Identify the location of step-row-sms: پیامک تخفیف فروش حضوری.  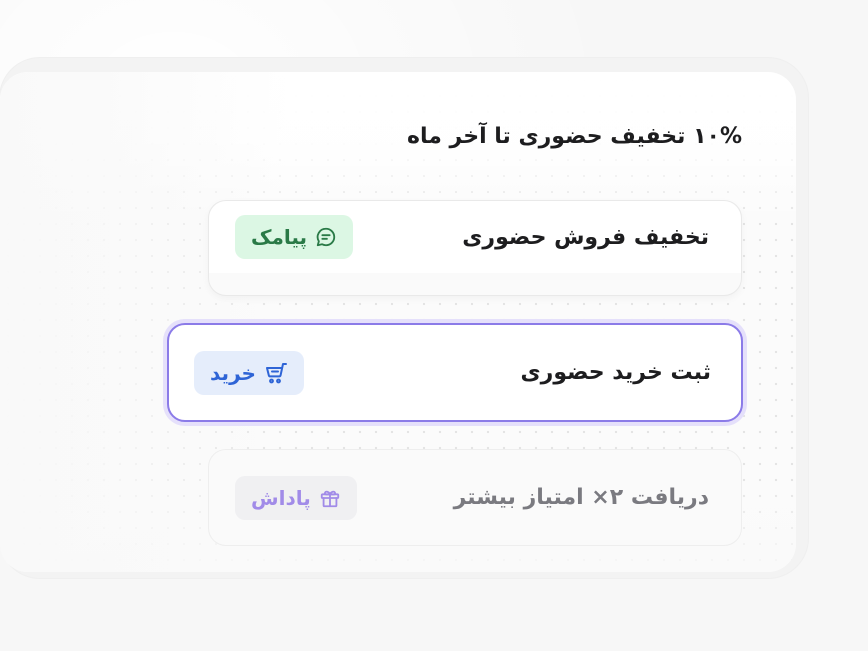
(475, 248).